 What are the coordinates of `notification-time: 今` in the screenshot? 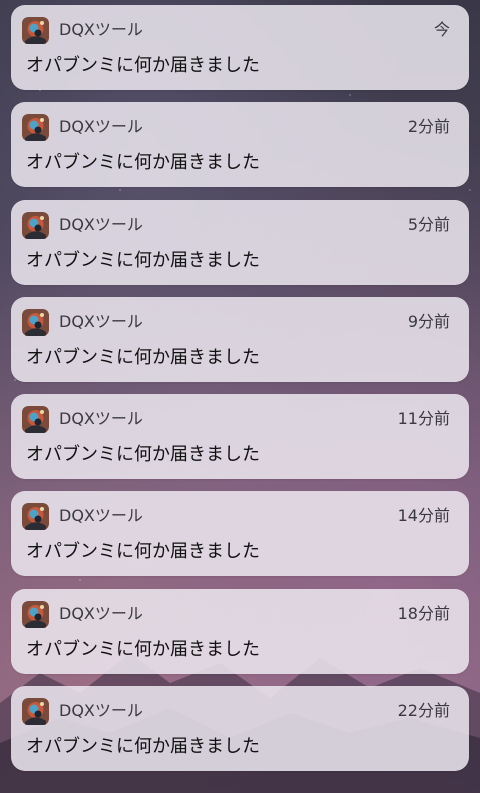 It's located at (441, 29).